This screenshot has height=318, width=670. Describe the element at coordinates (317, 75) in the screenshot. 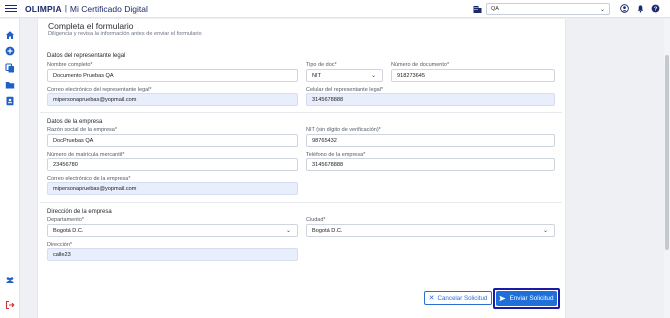

I see `tipo-doc-value: NIT` at that location.